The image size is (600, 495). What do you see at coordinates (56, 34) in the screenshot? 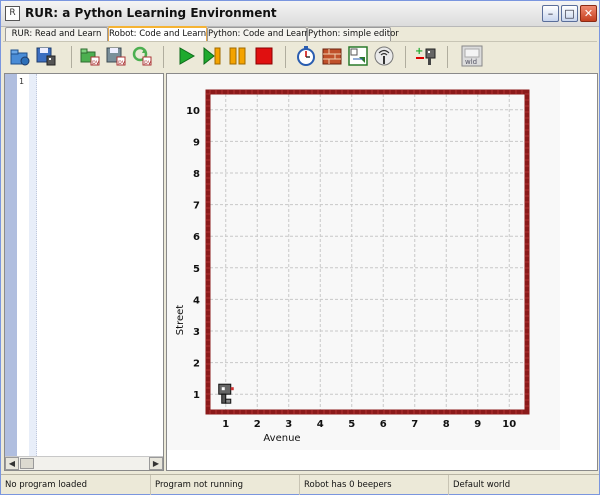
I see `tab-rur-read-and-learn: RUR: Read and Learn` at bounding box center [56, 34].